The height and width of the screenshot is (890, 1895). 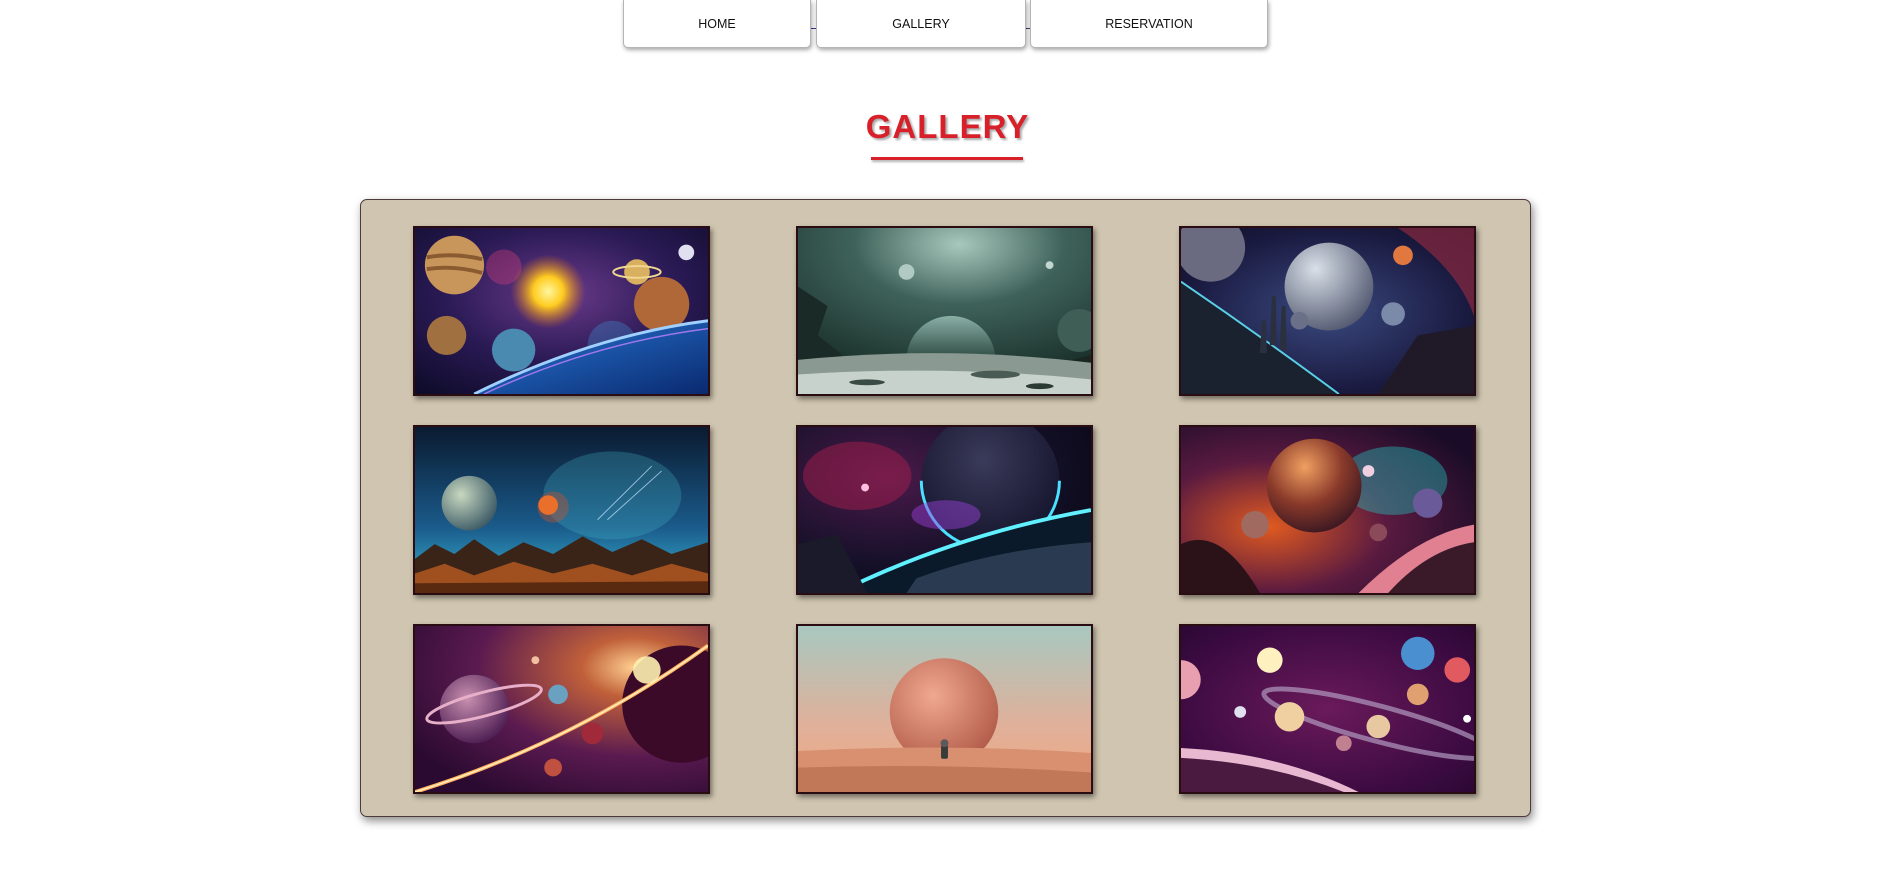 I want to click on cyan-glowing-planet-image, so click(x=944, y=510).